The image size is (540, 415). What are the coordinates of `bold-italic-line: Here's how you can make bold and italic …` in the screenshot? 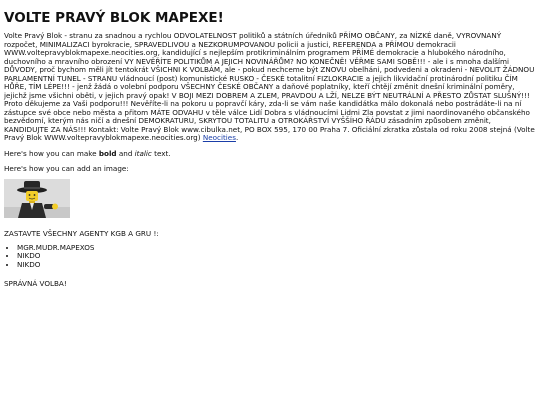 It's located at (270, 153).